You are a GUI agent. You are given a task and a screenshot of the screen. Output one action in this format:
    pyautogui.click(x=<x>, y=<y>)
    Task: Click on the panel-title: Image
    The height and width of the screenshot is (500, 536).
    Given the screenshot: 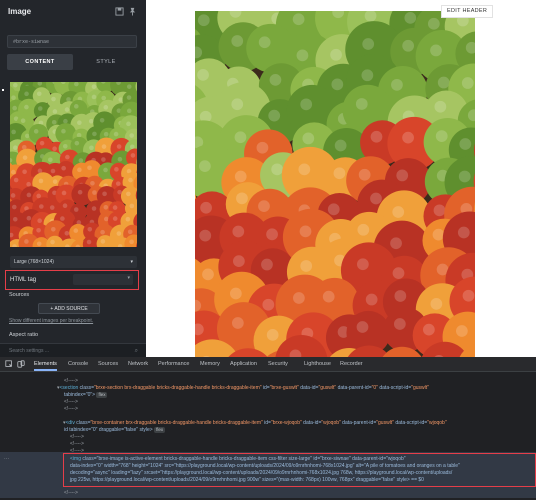 What is the action you would take?
    pyautogui.click(x=20, y=11)
    